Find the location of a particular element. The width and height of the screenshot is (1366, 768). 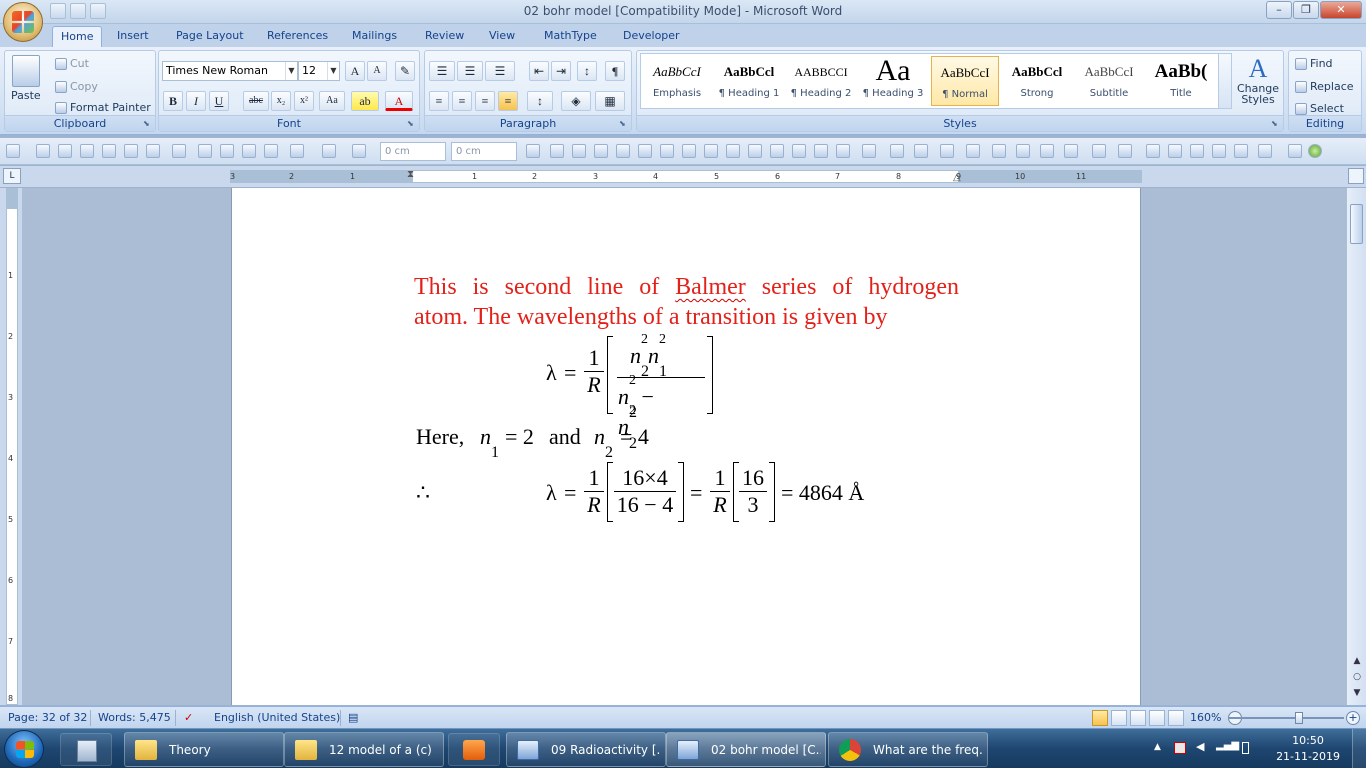

ruler-strip: 3 2 1 1 2 3 4 5 6 7 8 9 10 11 ⧗ △ is located at coordinates (686, 176).